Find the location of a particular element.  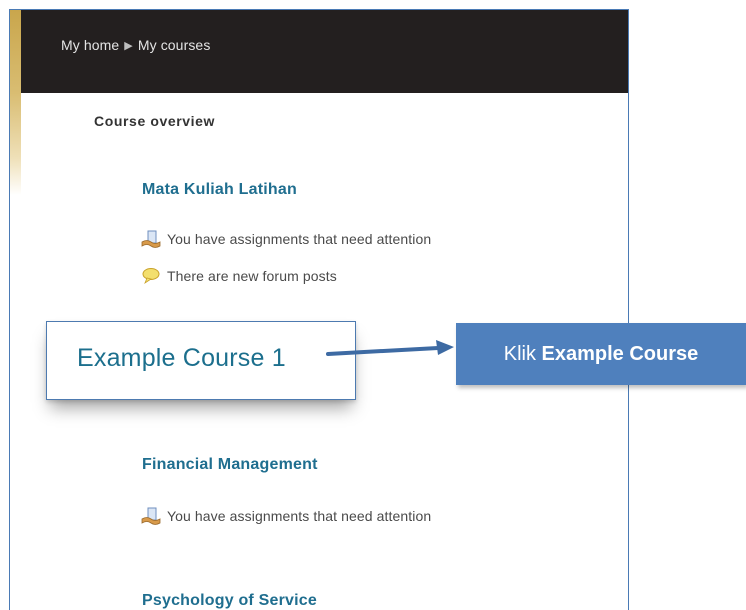

breadcrumb-my-courses: My courses is located at coordinates (174, 45).